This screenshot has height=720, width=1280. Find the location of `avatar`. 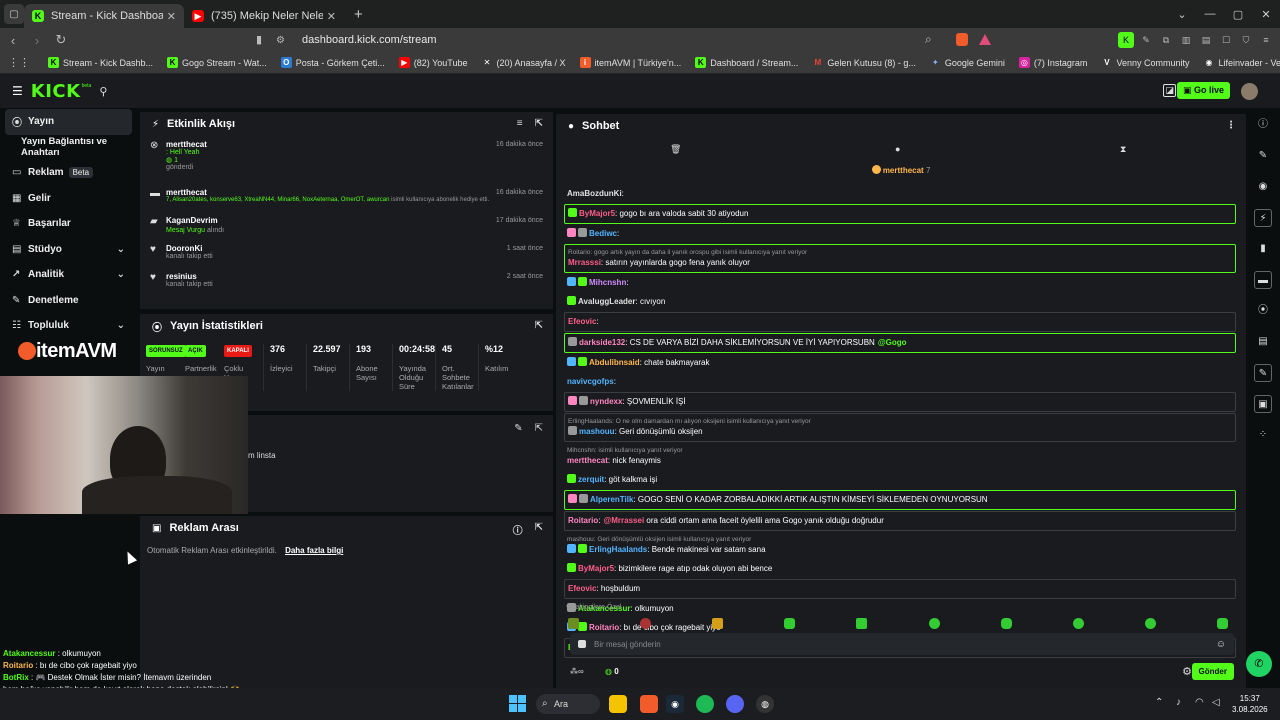

avatar is located at coordinates (1249, 91).